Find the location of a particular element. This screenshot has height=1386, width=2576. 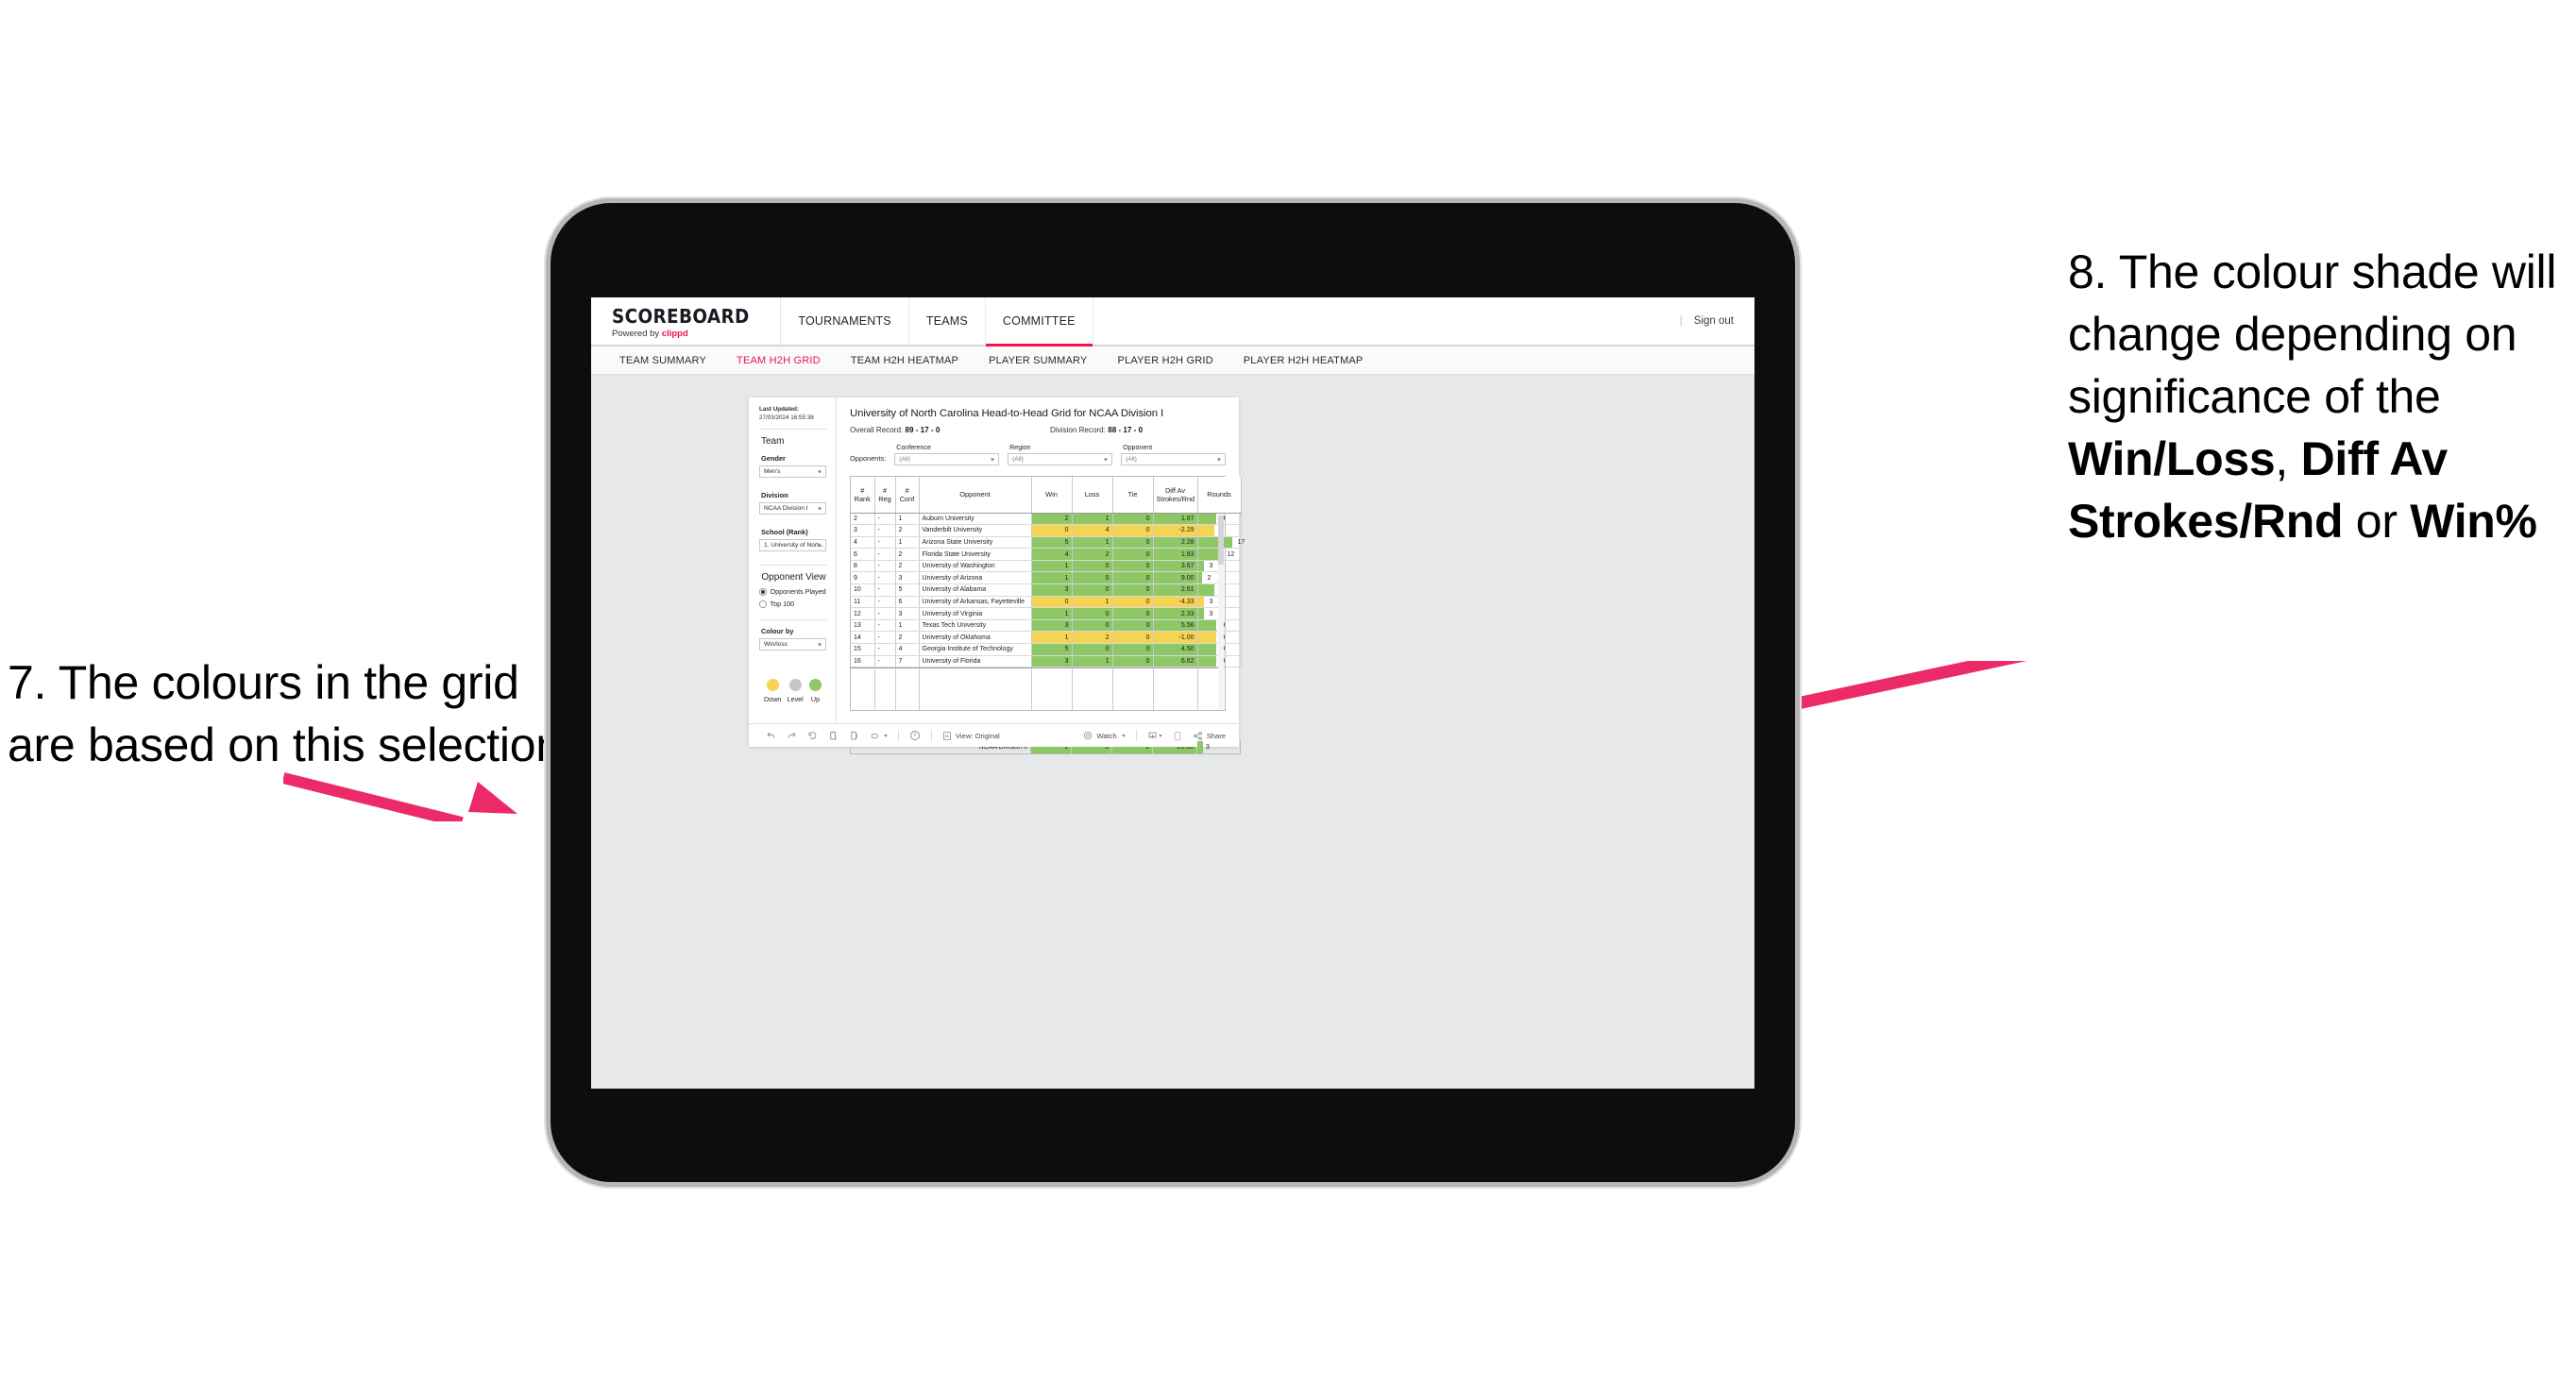

region-filter-group: Region (All) is located at coordinates (1060, 455).